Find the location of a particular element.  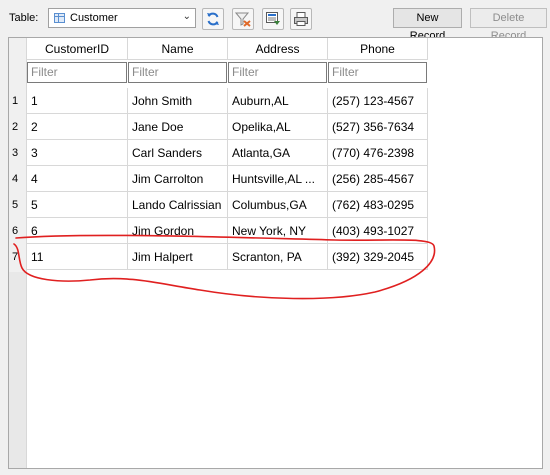

refresh-icon is located at coordinates (213, 19).